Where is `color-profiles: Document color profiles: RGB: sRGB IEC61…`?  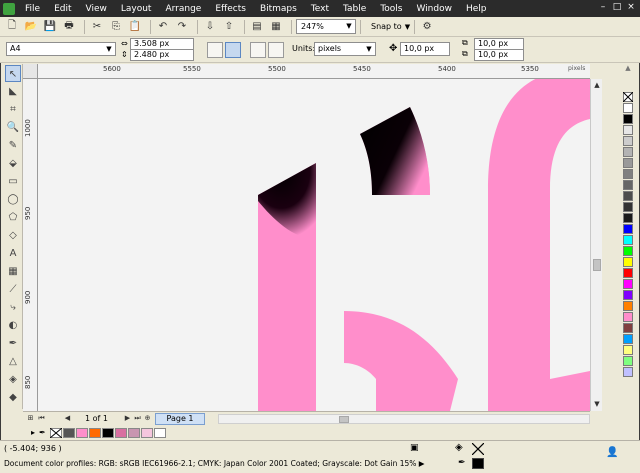 color-profiles: Document color profiles: RGB: sRGB IEC61… is located at coordinates (214, 463).